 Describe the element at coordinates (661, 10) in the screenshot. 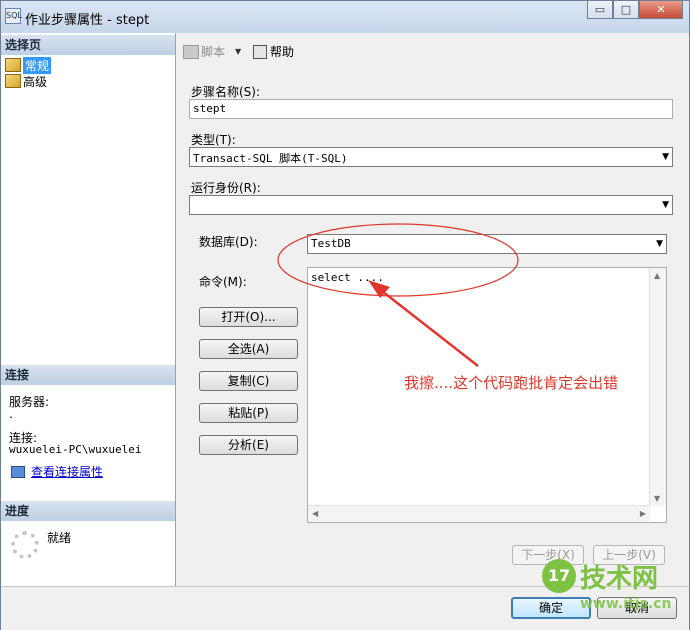

I see `close-button: ✕` at that location.